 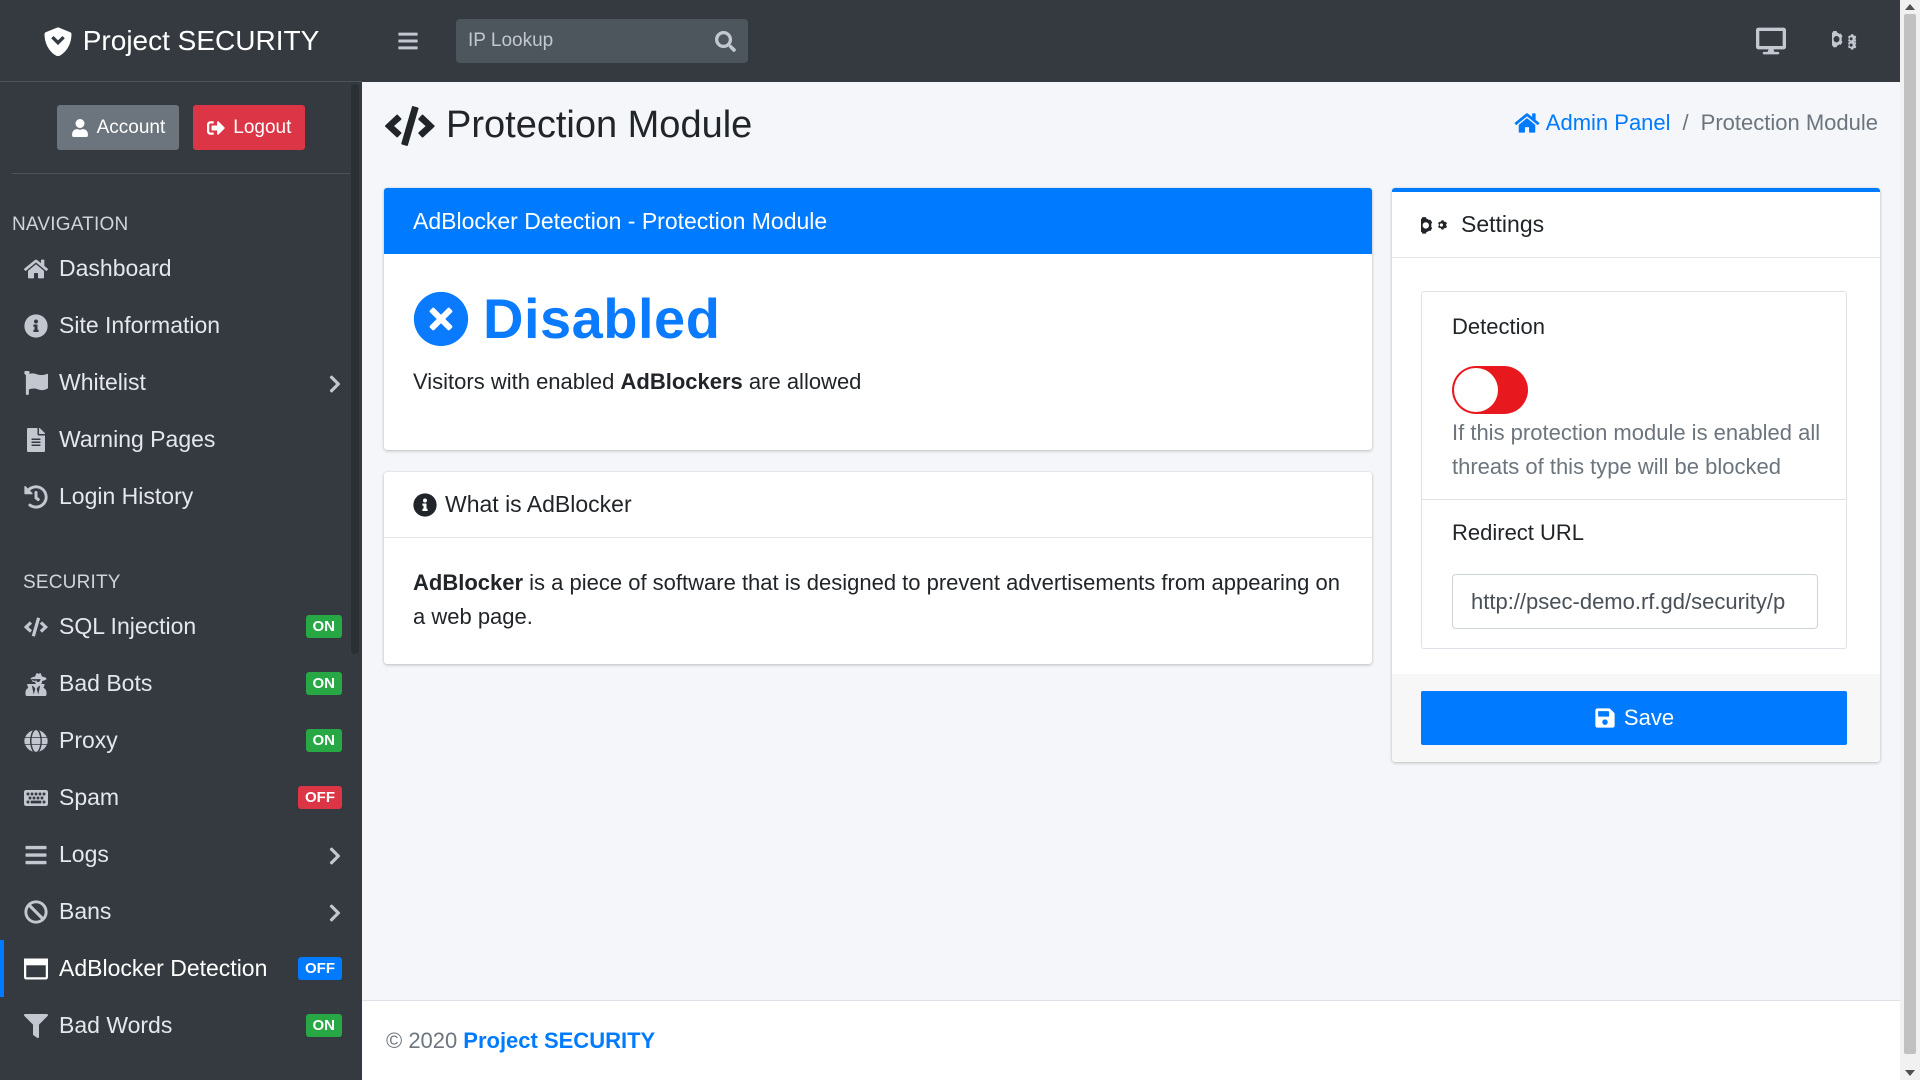 I want to click on status-badge: OFF, so click(x=320, y=797).